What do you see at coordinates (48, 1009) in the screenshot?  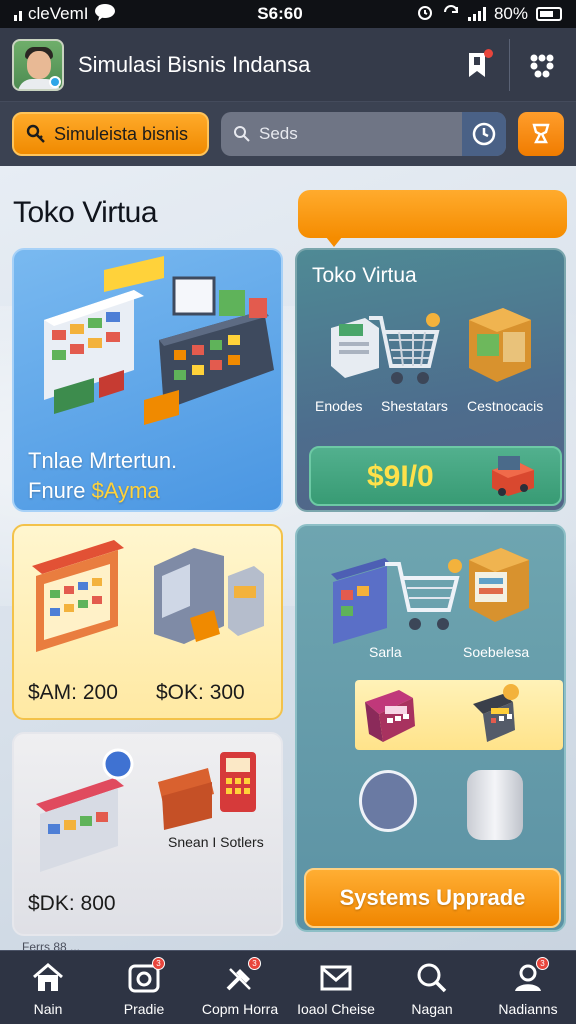 I see `nav-home-label: Nain` at bounding box center [48, 1009].